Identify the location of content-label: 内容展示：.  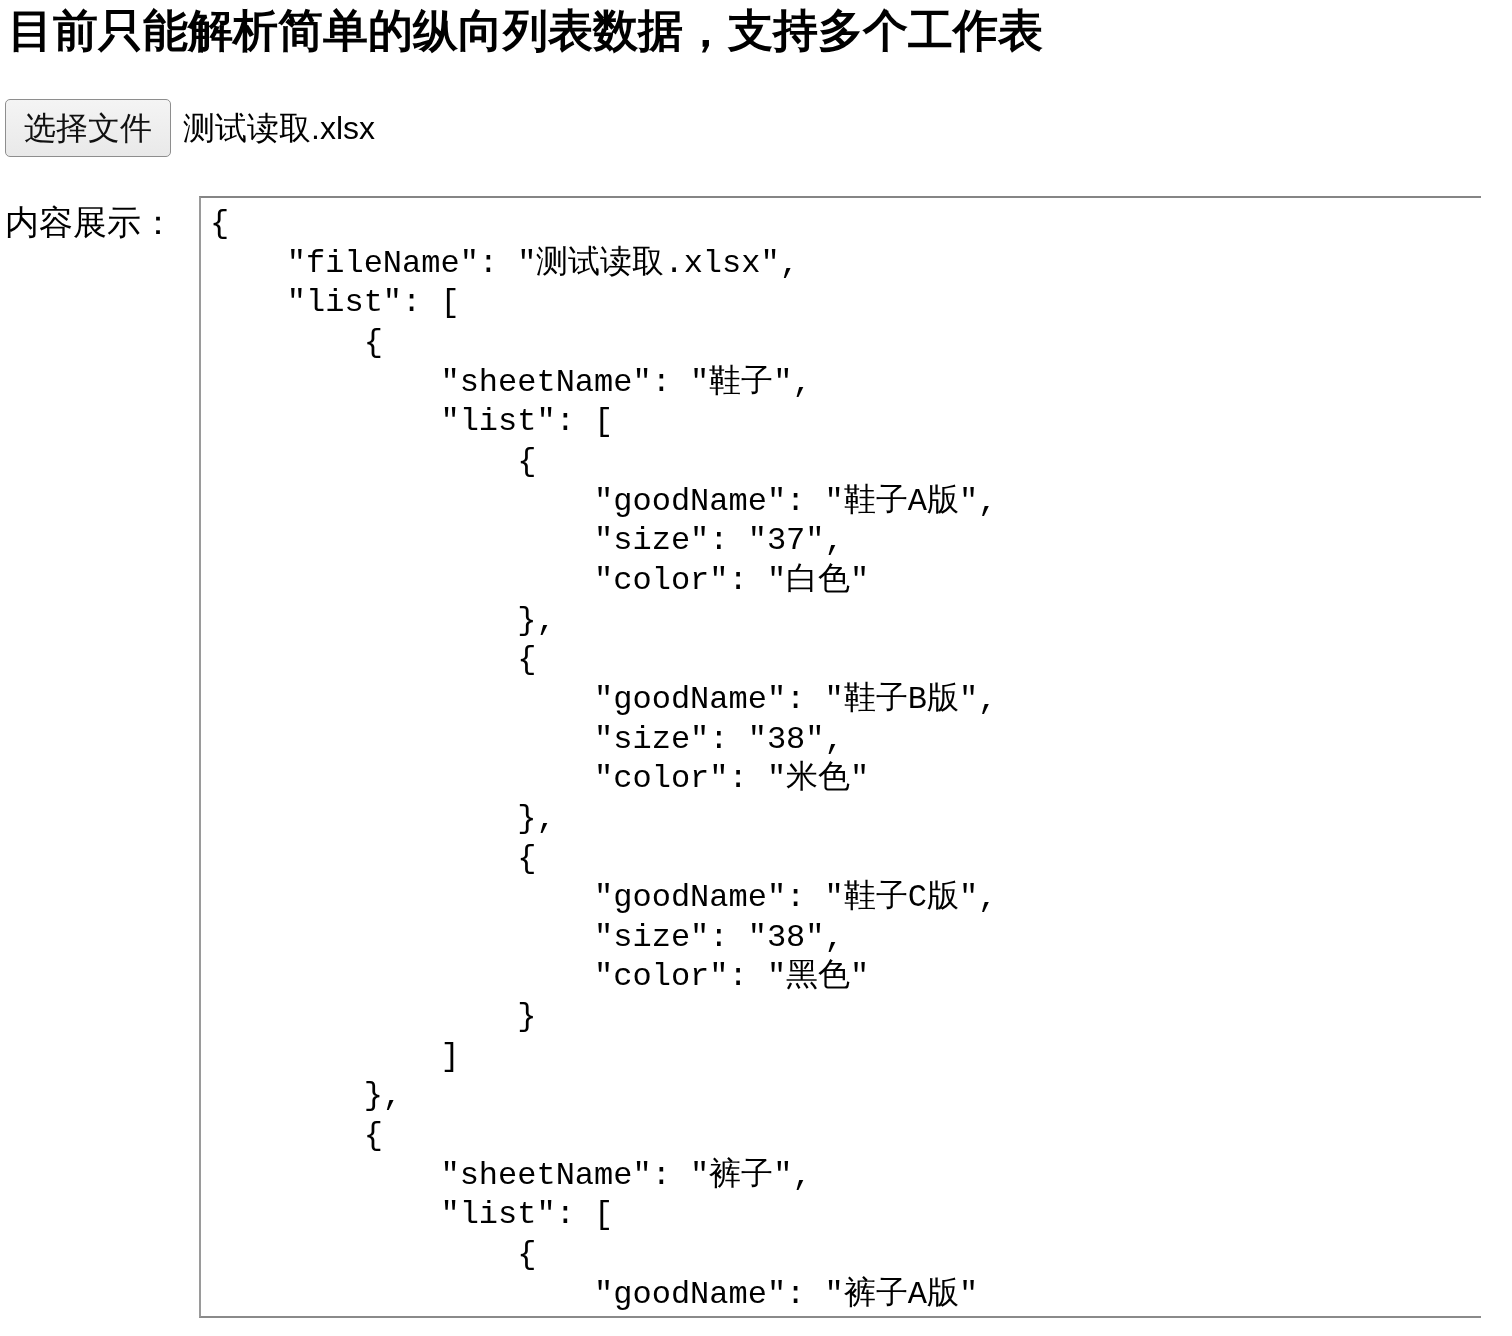
(90, 222).